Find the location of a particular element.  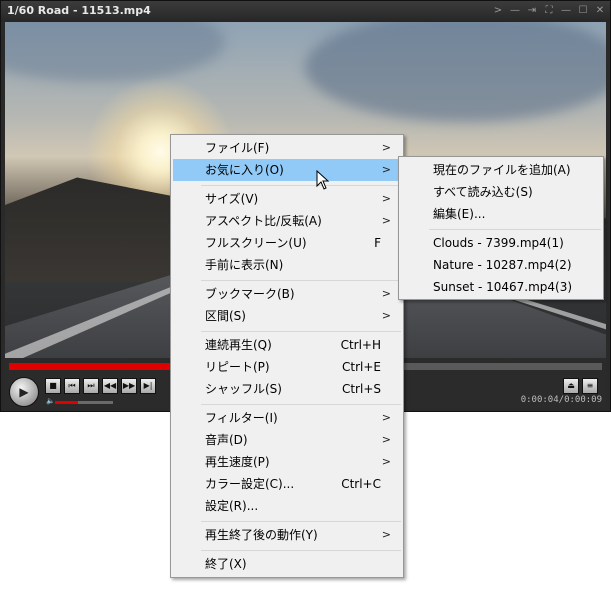

fast-forward-button: ▶▶ is located at coordinates (129, 386).